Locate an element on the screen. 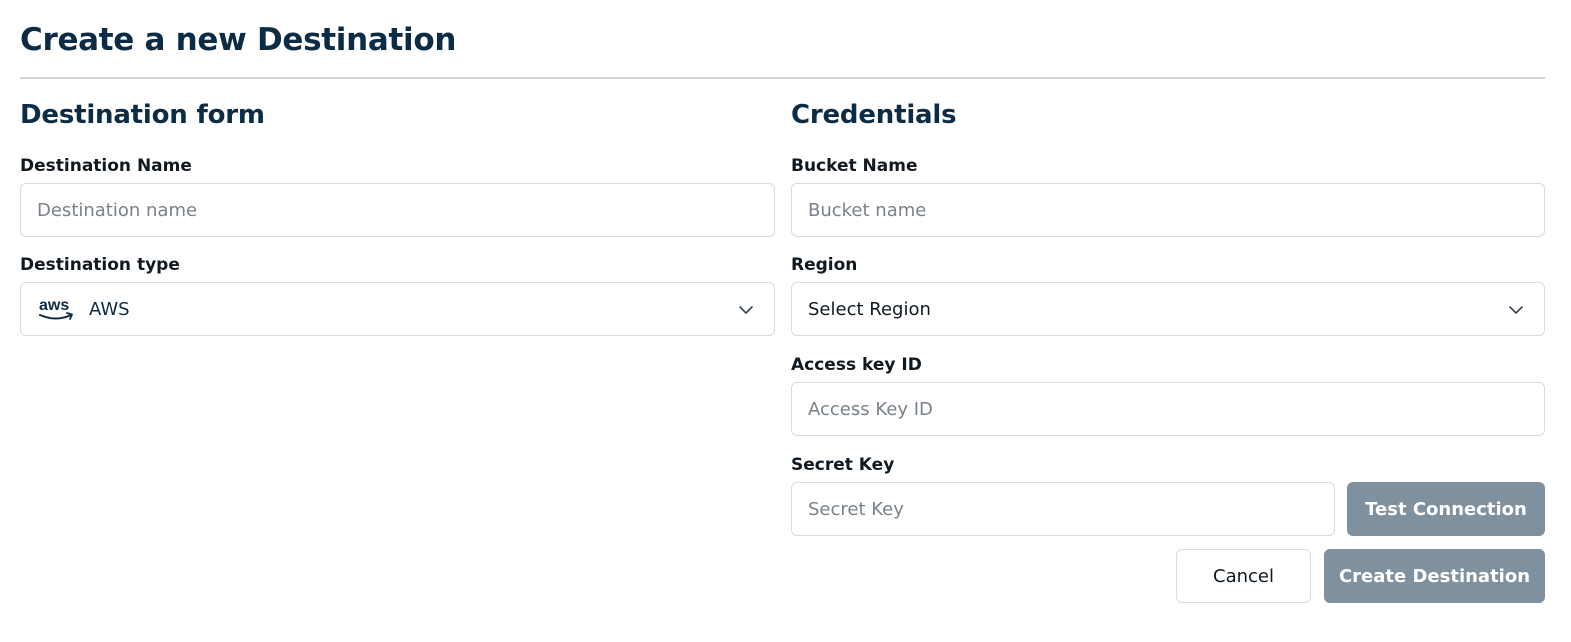 Image resolution: width=1571 pixels, height=642 pixels. destination-name-label: Destination Name is located at coordinates (106, 166).